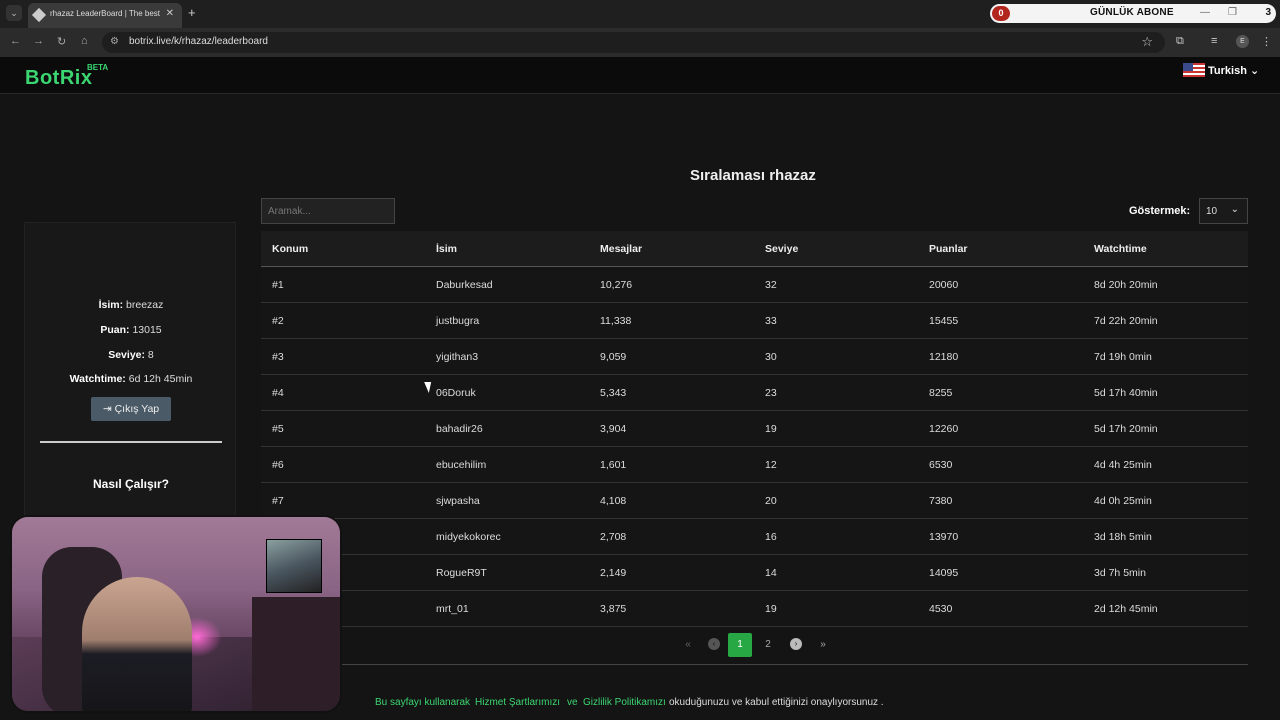  What do you see at coordinates (131, 379) in the screenshot?
I see `profile-watchtime: Watchtime: 6d 12h 45min` at bounding box center [131, 379].